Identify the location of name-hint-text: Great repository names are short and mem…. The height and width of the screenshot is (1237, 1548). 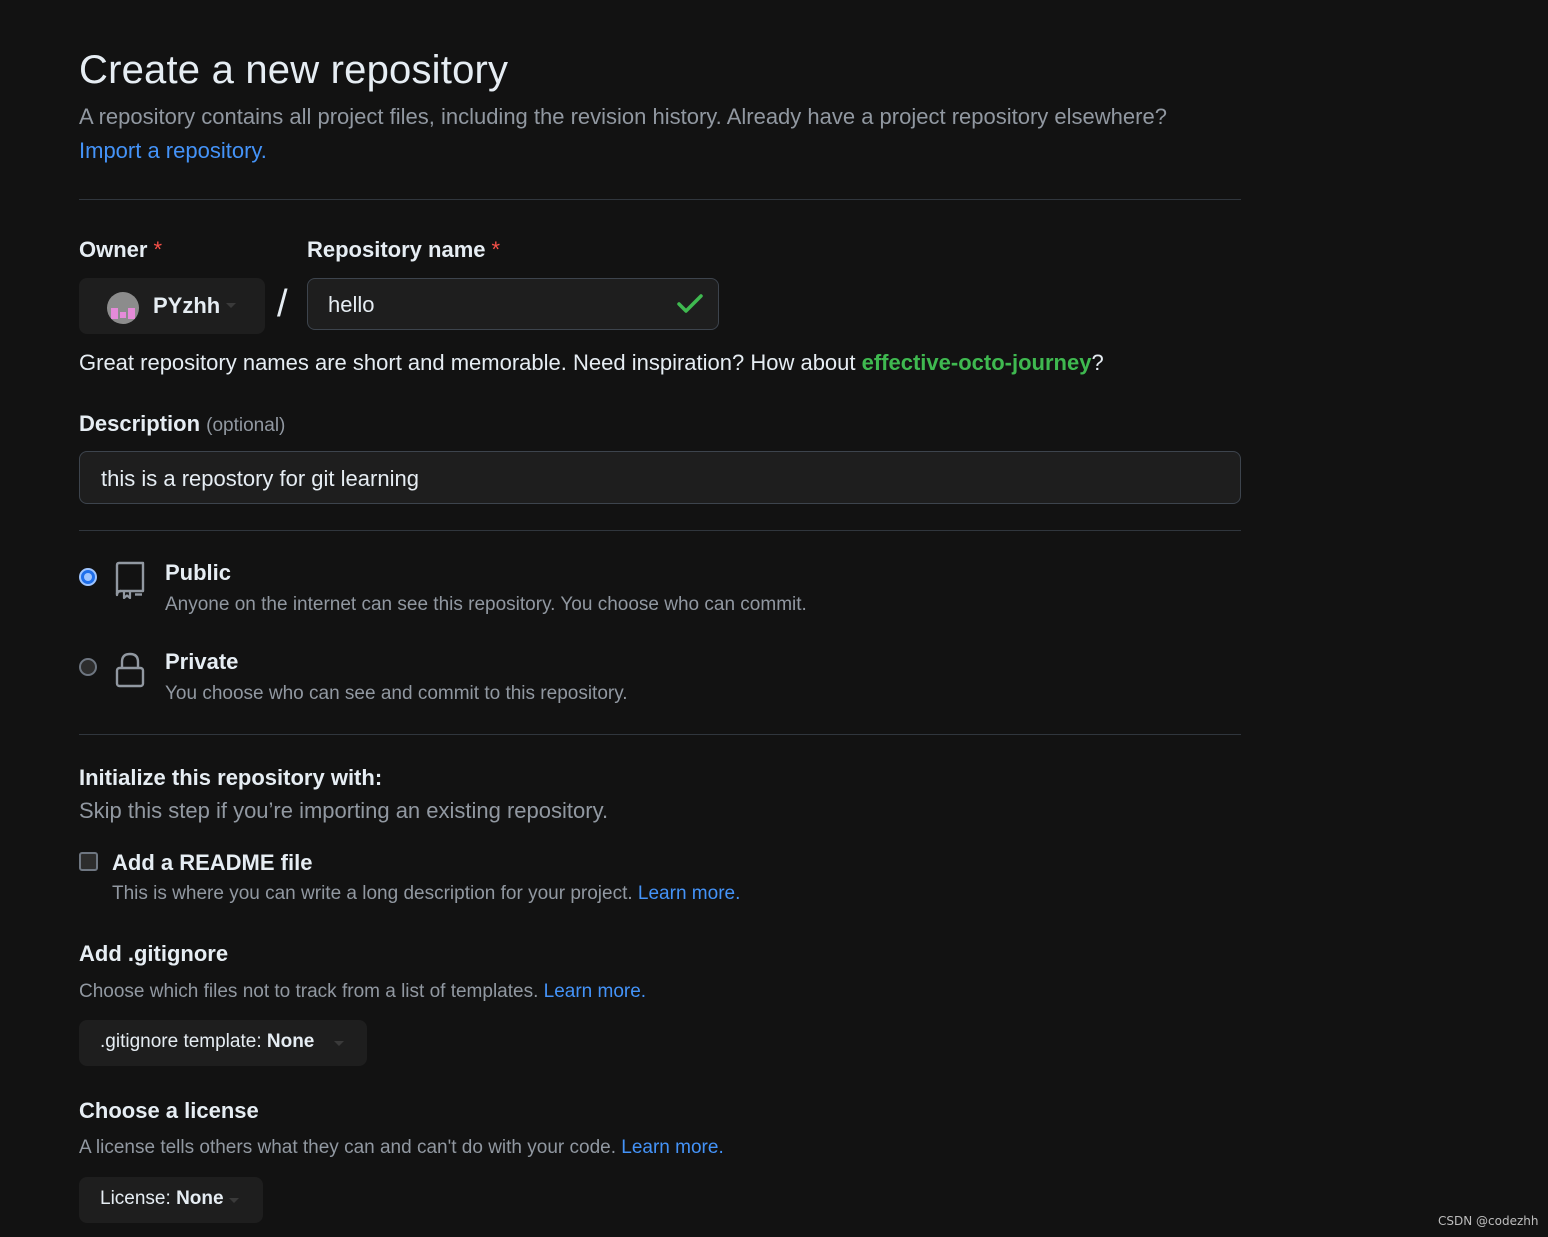
(470, 362).